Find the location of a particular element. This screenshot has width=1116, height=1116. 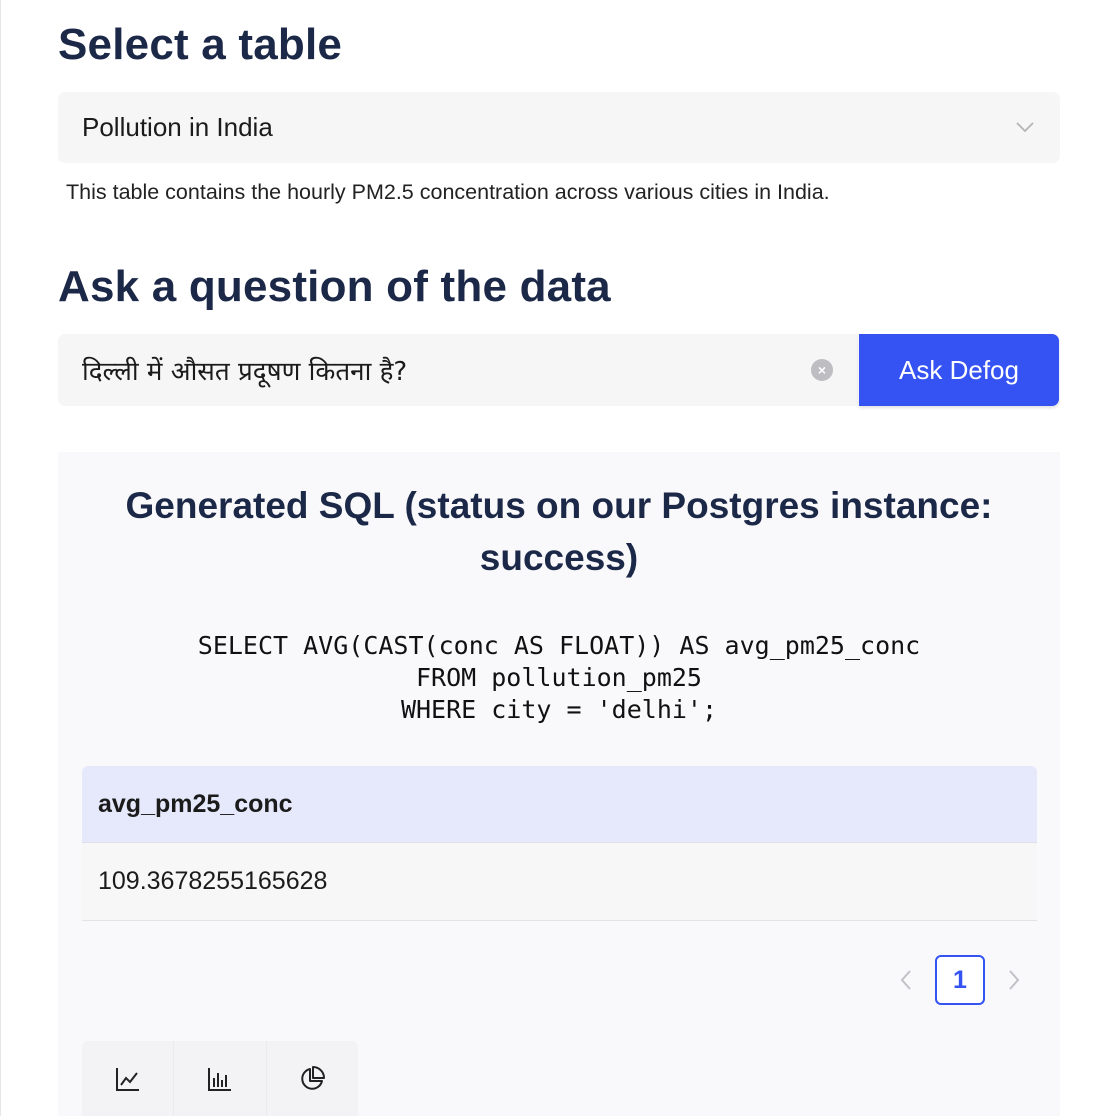

pie-chart-icon is located at coordinates (313, 1077).